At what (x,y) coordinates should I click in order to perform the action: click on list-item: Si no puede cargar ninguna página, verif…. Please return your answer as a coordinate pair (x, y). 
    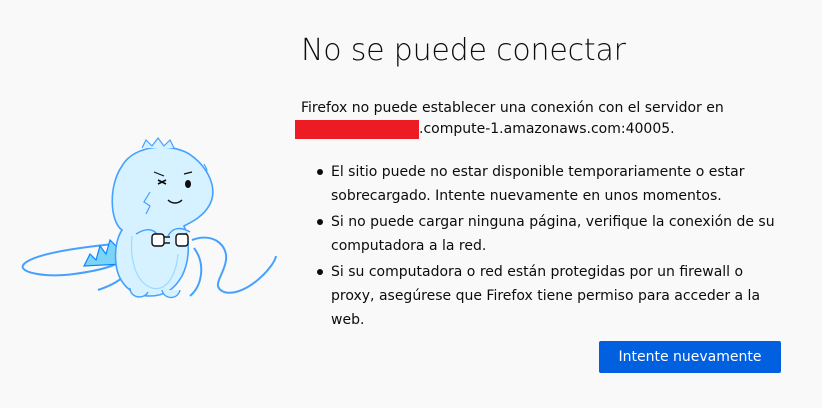
    Looking at the image, I should click on (549, 234).